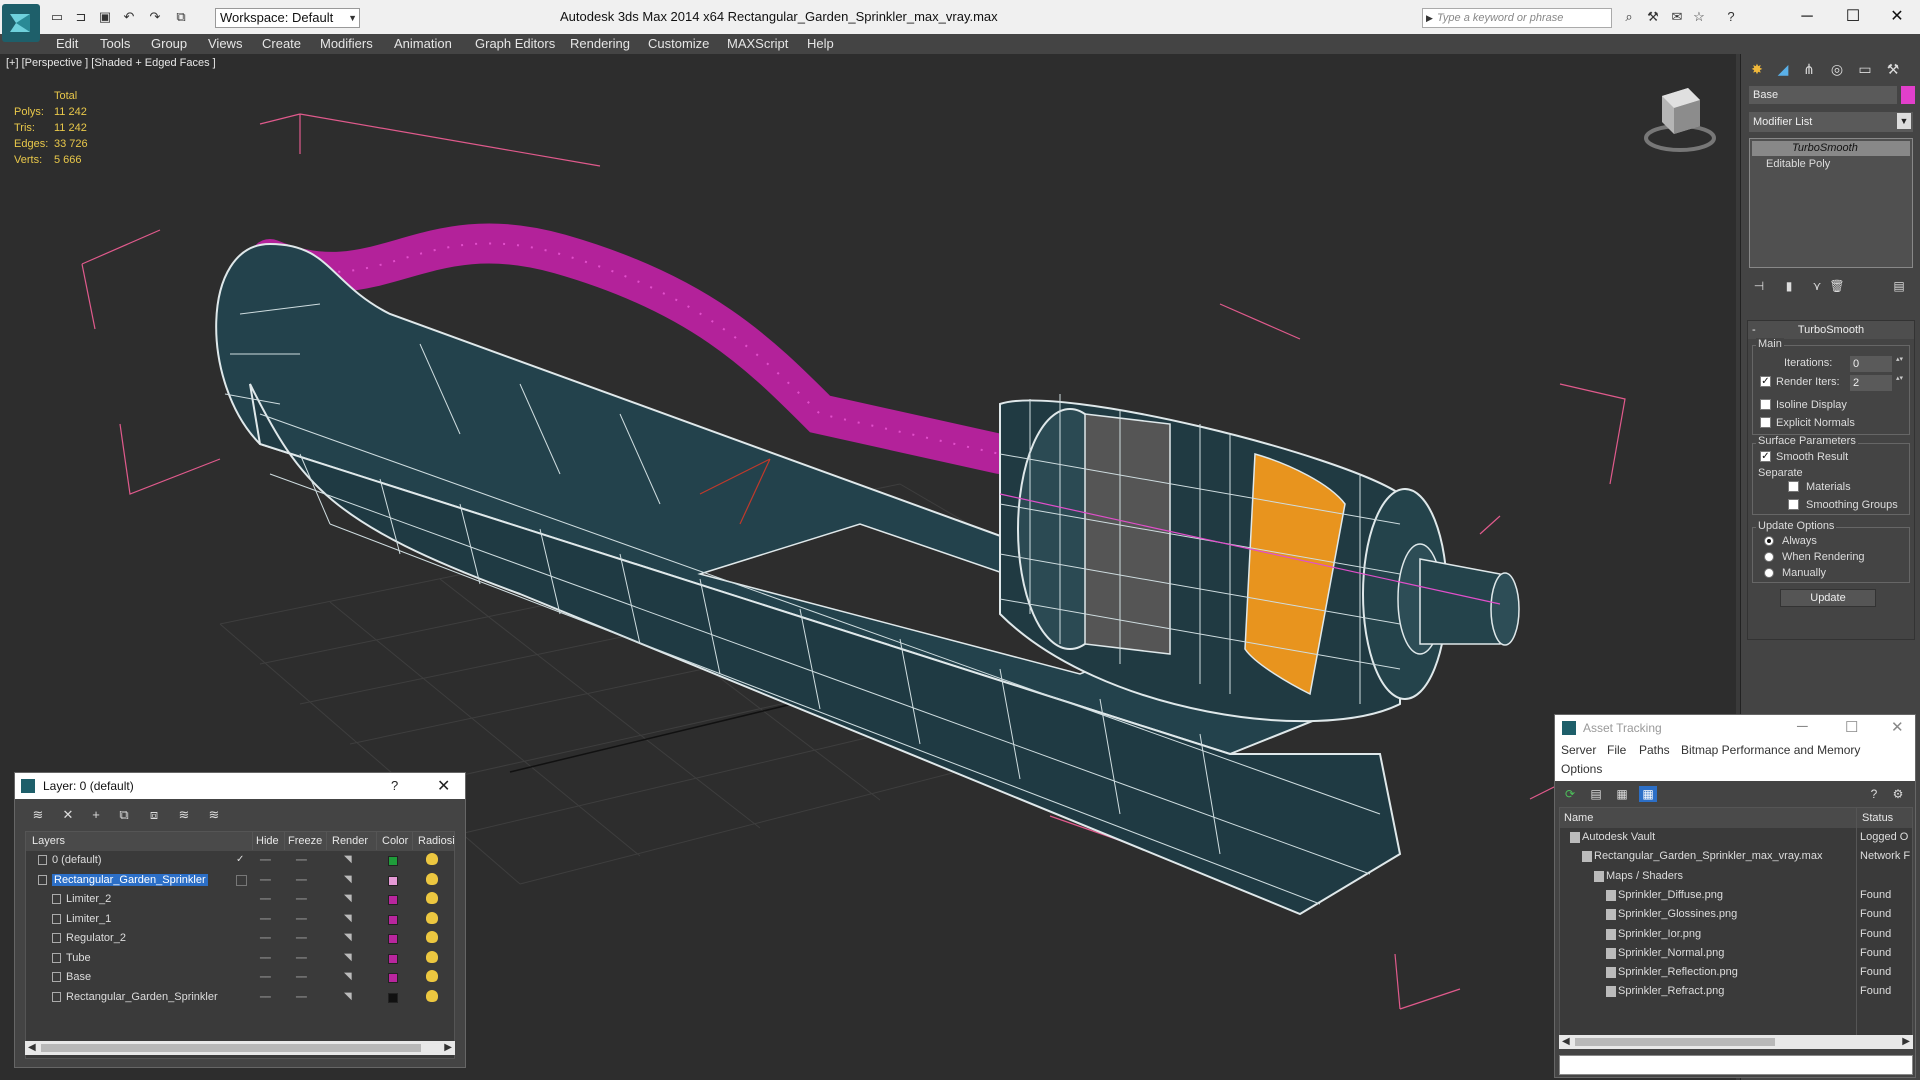 The width and height of the screenshot is (1920, 1080). What do you see at coordinates (154, 815) in the screenshot?
I see `highlight-layer-icon: ⧈` at bounding box center [154, 815].